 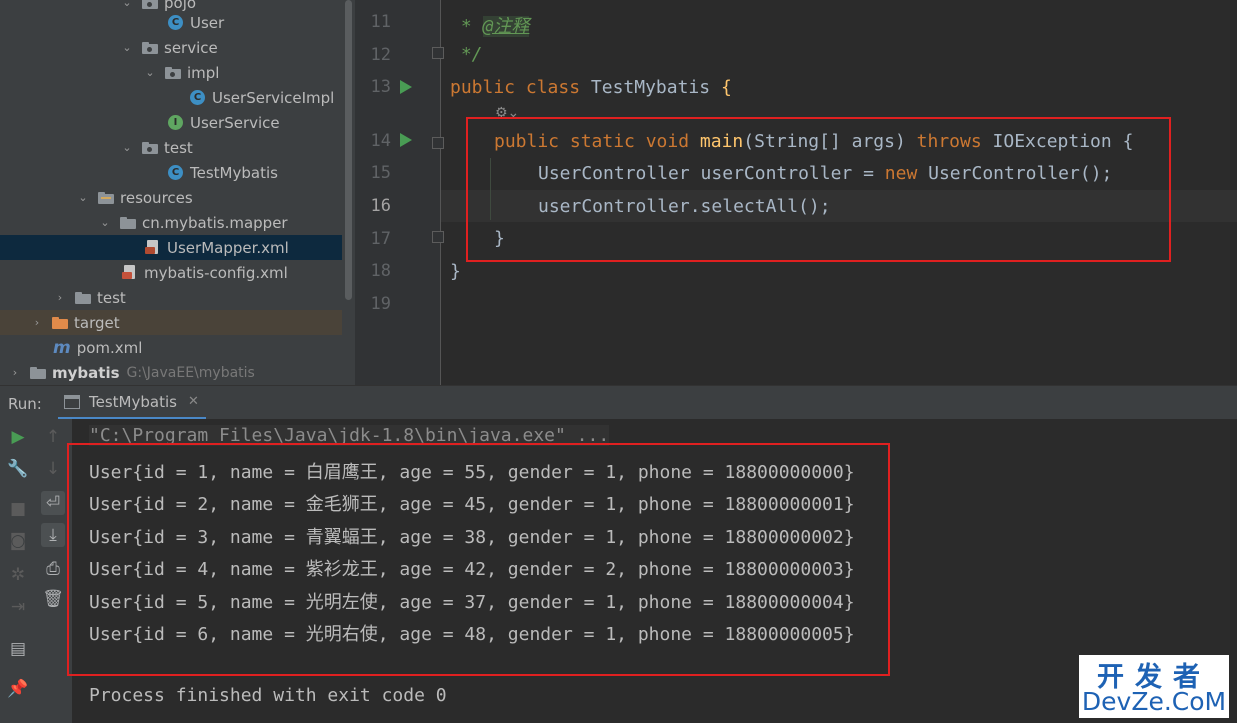 What do you see at coordinates (506, 26) in the screenshot?
I see `javadoc-tag: @注释` at bounding box center [506, 26].